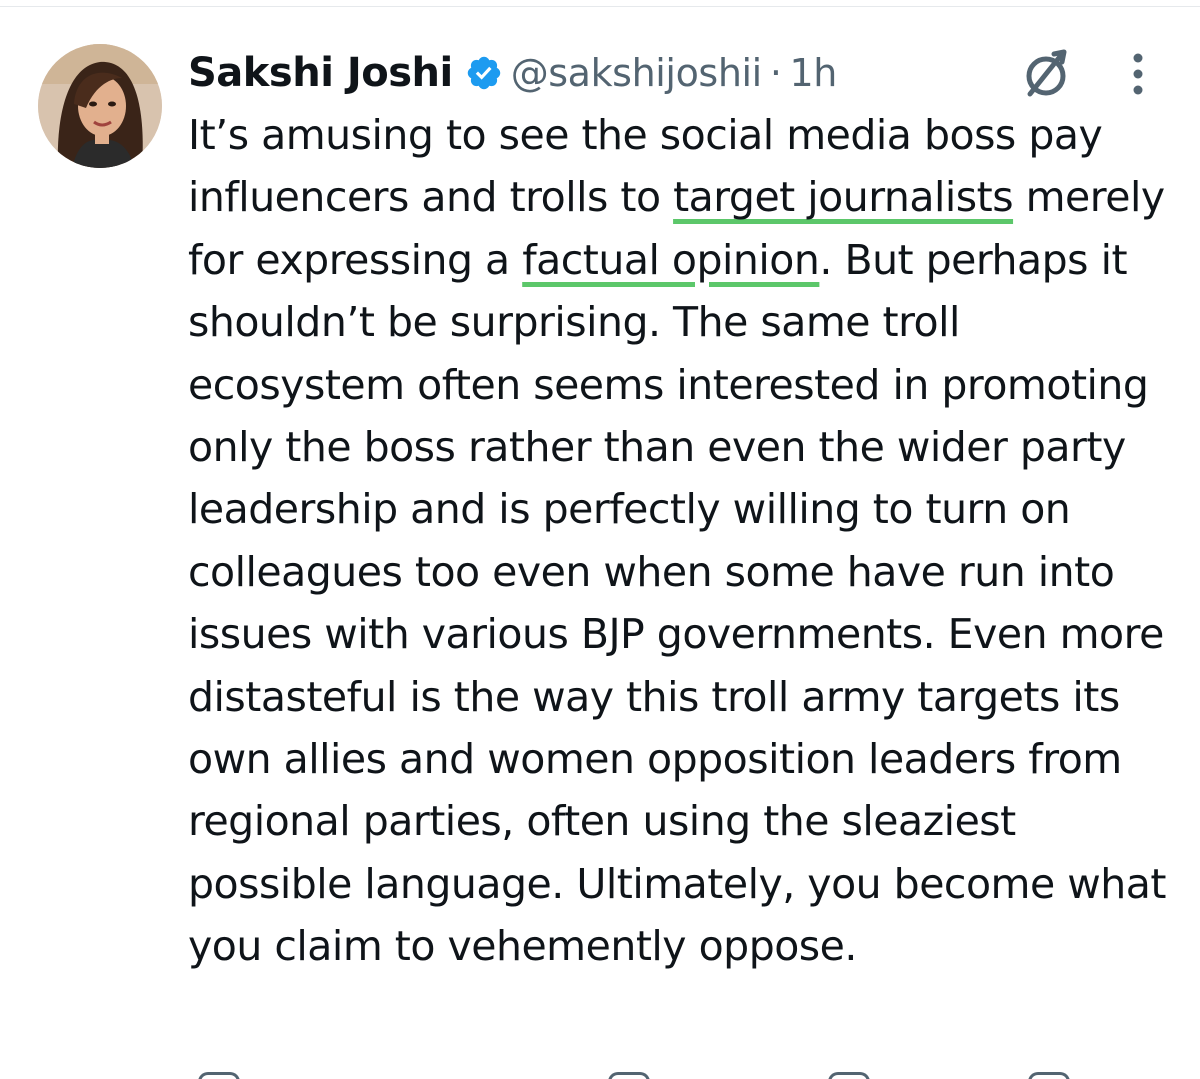 The width and height of the screenshot is (1200, 1079). I want to click on views-icon, so click(849, 1075).